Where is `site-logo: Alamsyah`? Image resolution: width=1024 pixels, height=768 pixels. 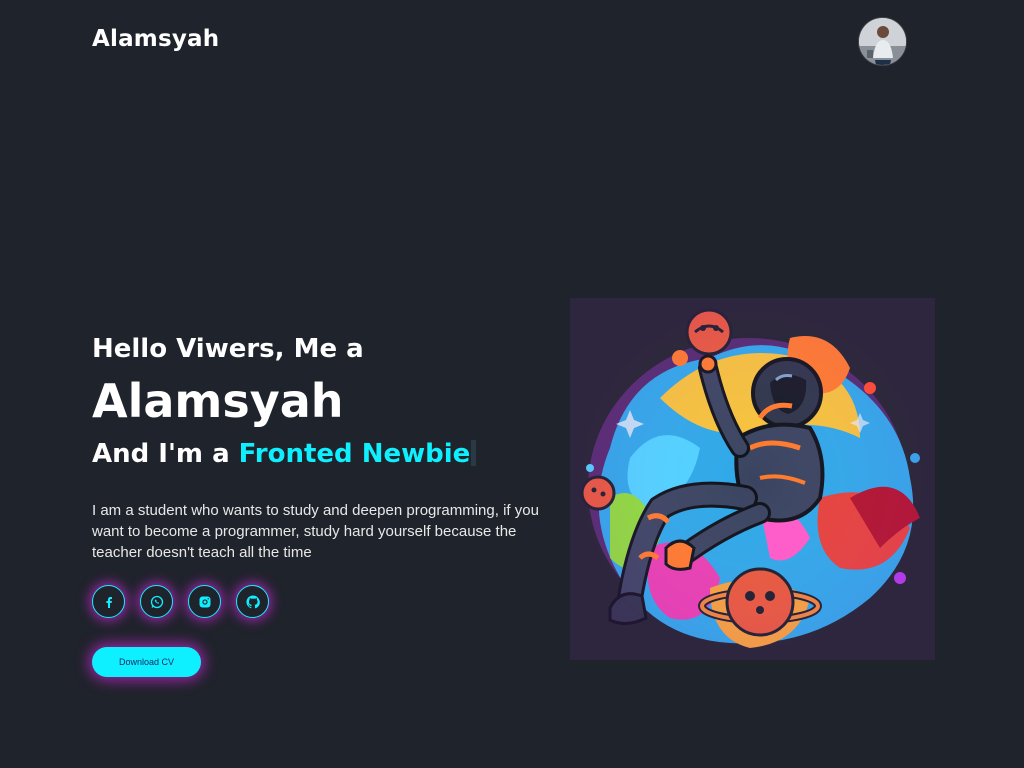
site-logo: Alamsyah is located at coordinates (155, 39).